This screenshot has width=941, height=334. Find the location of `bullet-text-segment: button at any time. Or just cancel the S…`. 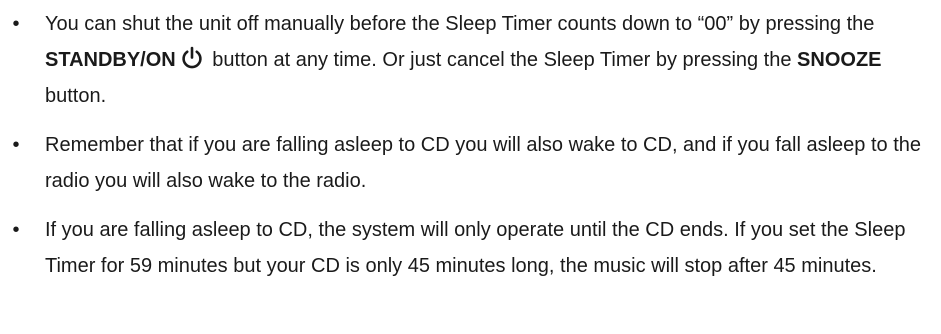

bullet-text-segment: button at any time. Or just cancel the S… is located at coordinates (502, 60).